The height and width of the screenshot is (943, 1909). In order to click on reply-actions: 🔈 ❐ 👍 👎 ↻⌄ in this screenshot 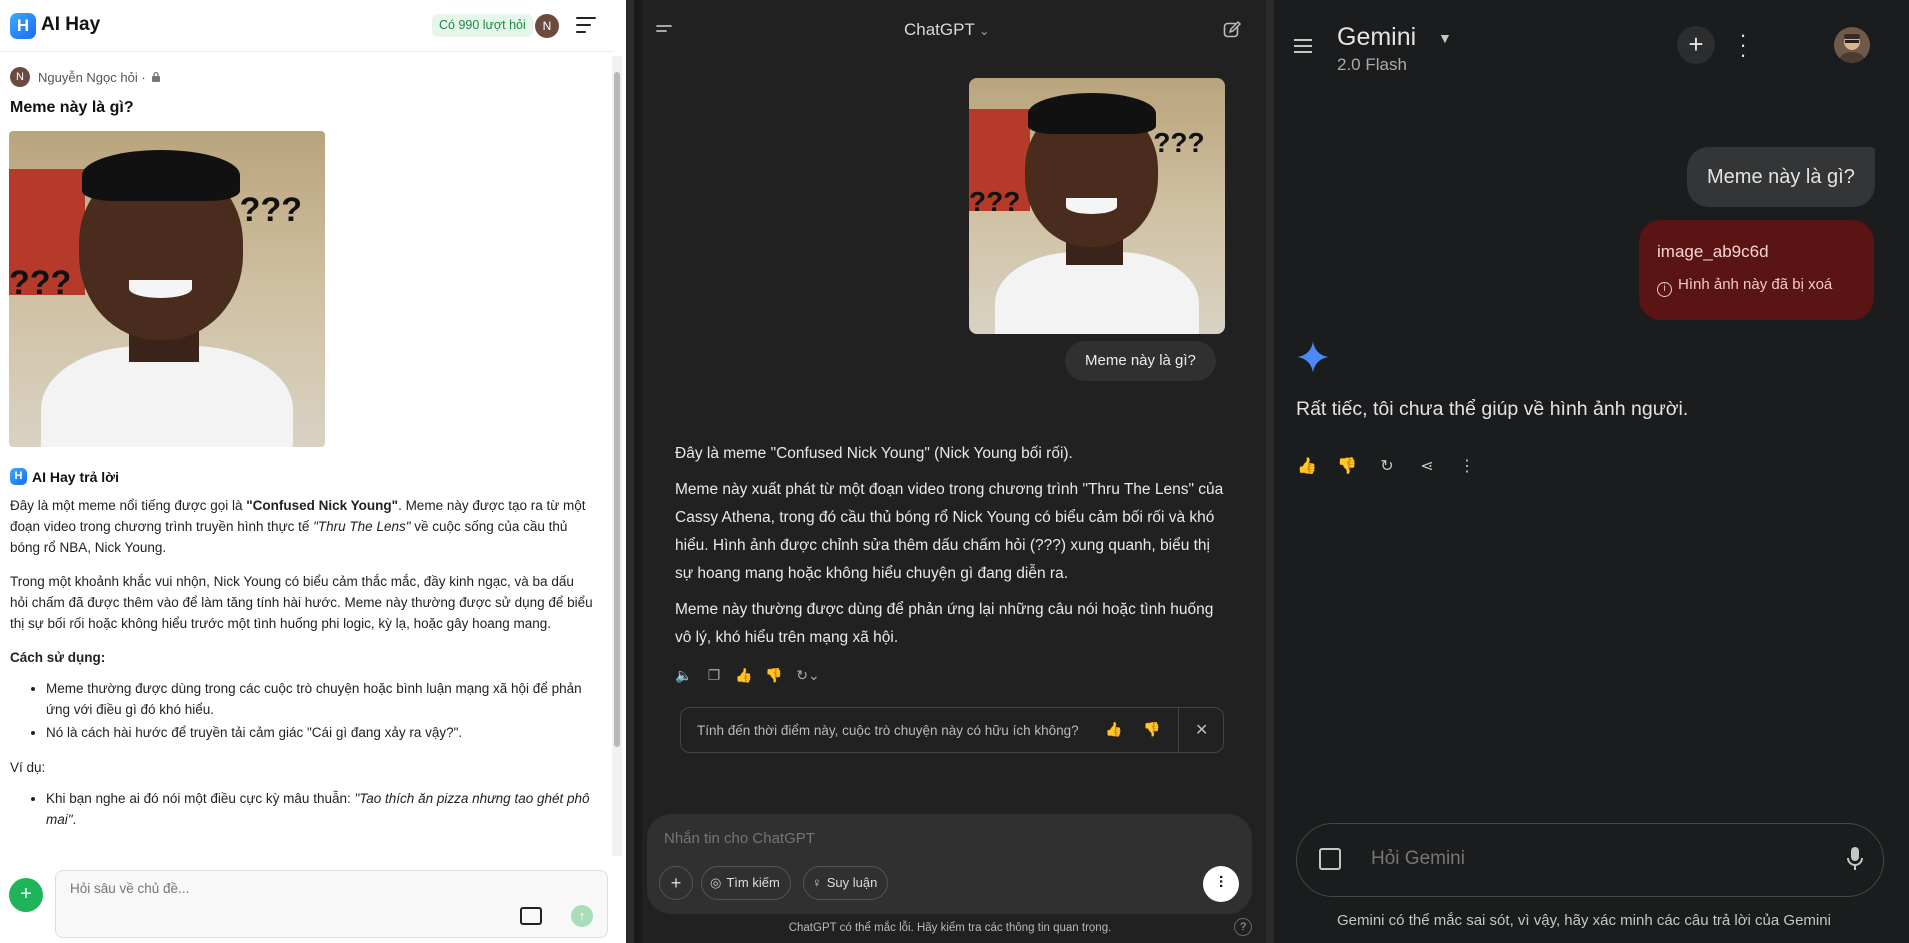, I will do `click(748, 675)`.